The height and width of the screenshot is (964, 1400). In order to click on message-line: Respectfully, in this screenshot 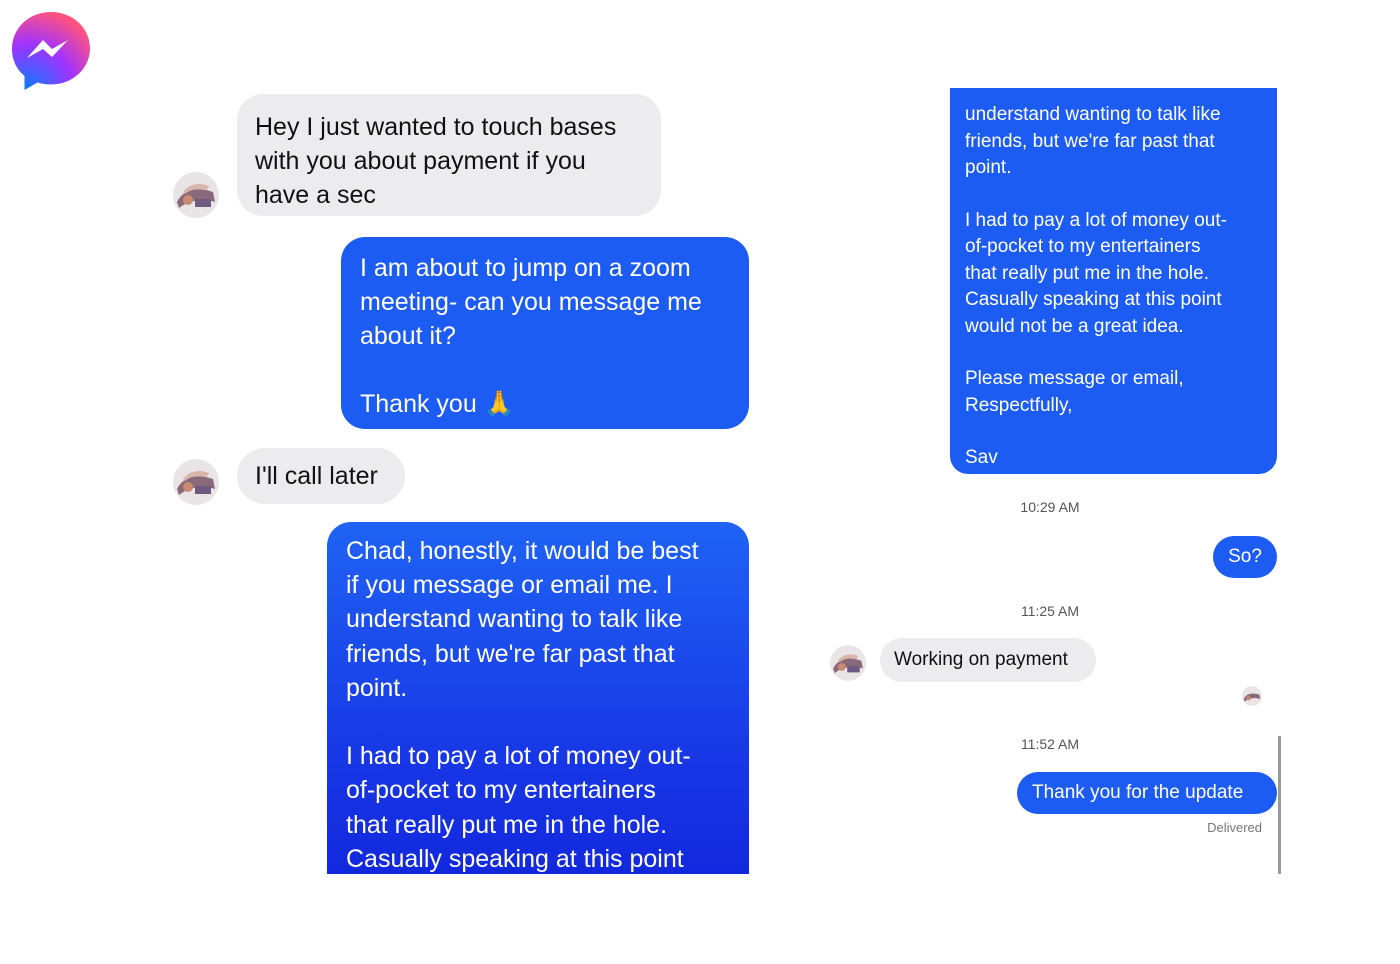, I will do `click(1019, 405)`.